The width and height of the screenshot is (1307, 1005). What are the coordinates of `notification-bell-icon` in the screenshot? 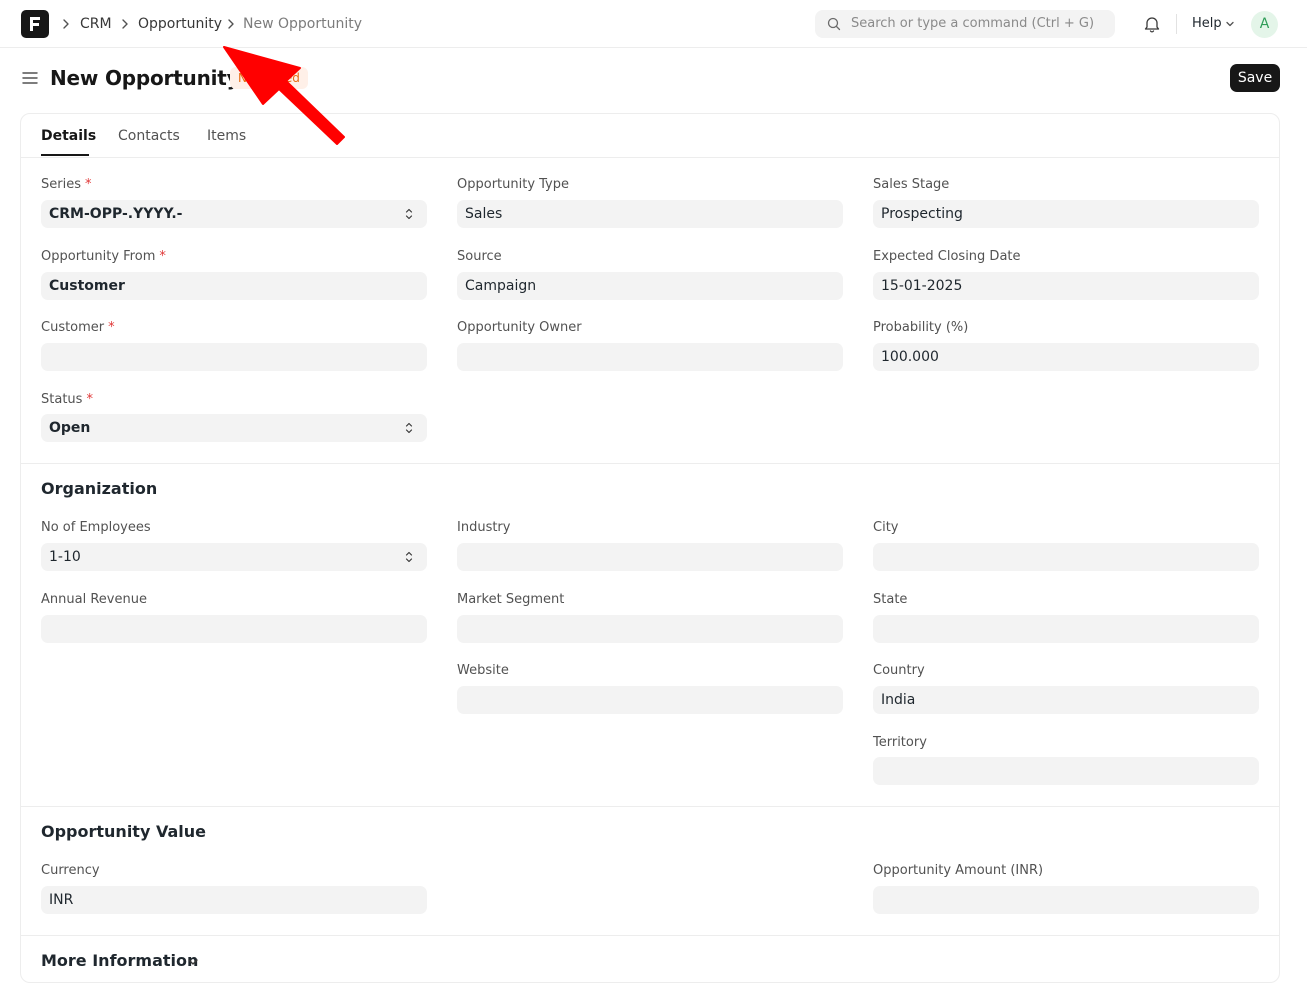 It's located at (1152, 24).